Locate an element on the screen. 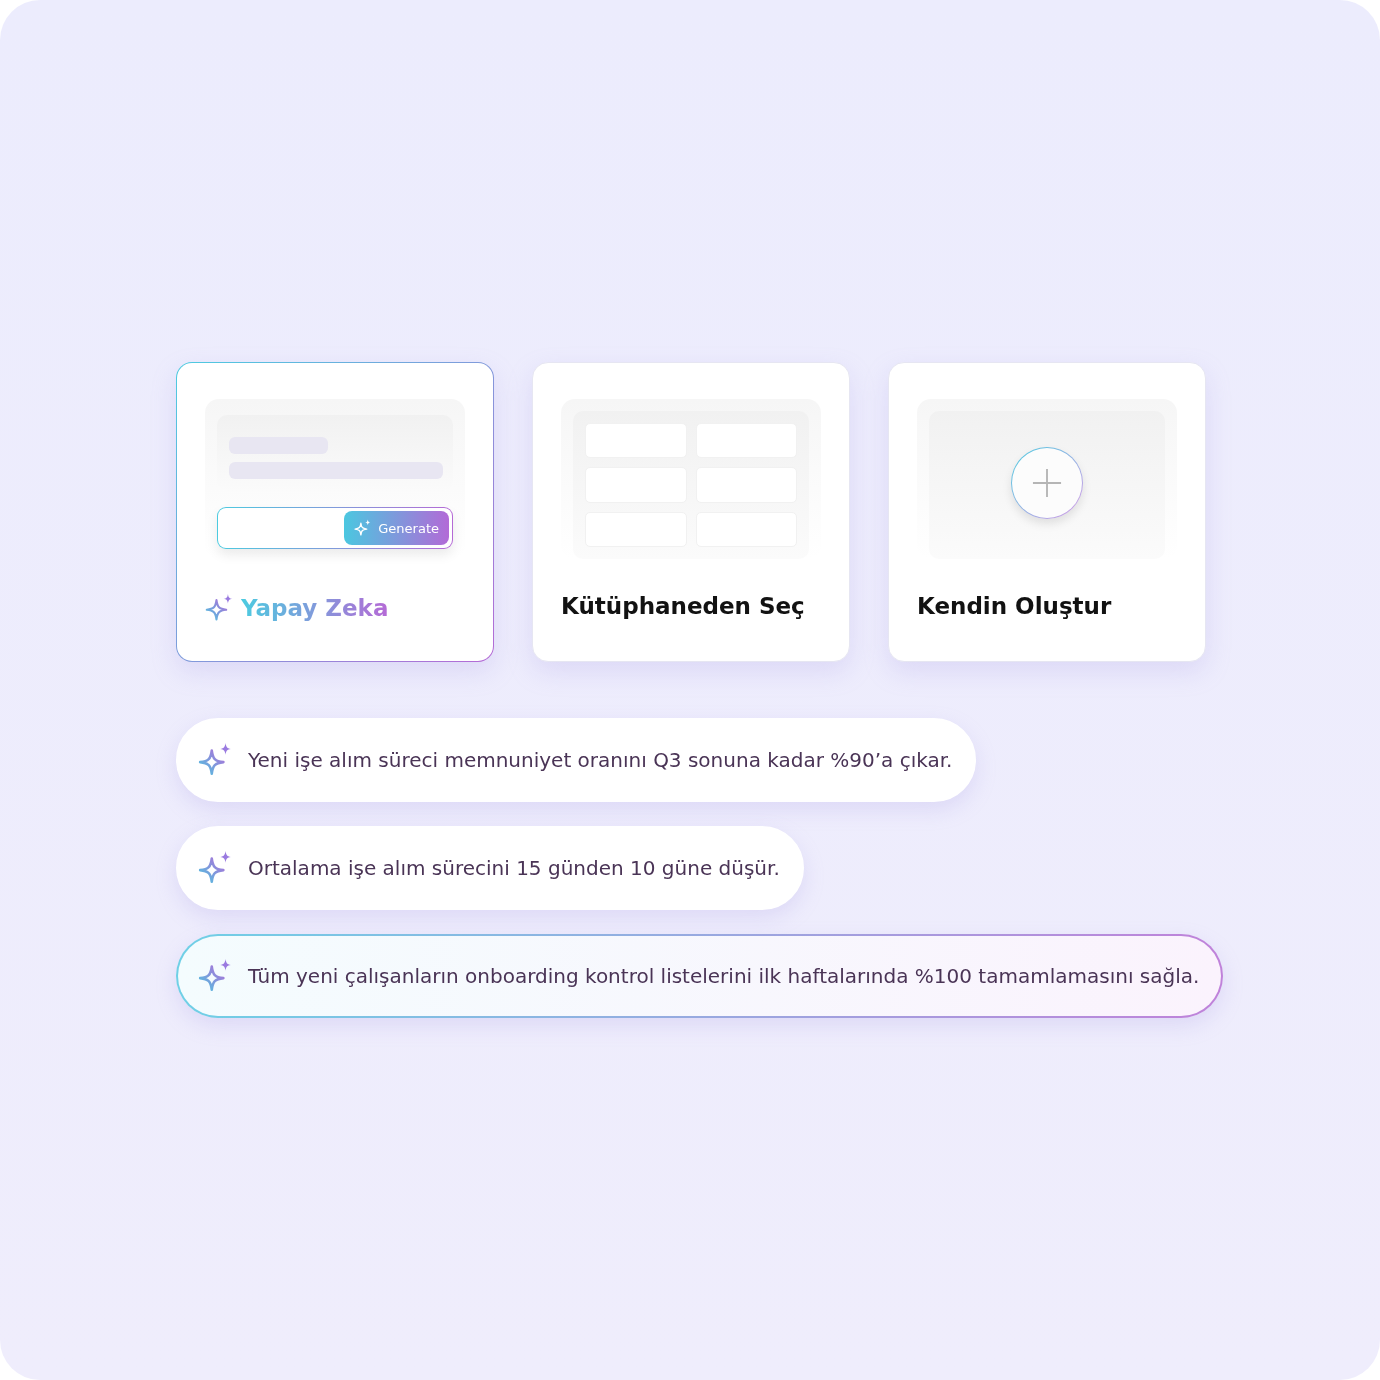 Image resolution: width=1380 pixels, height=1380 pixels. suggestion-text: Yeni işe alım süreci memnuniyet oranını Q3 sonuna kadar %90’a çıkar. is located at coordinates (600, 760).